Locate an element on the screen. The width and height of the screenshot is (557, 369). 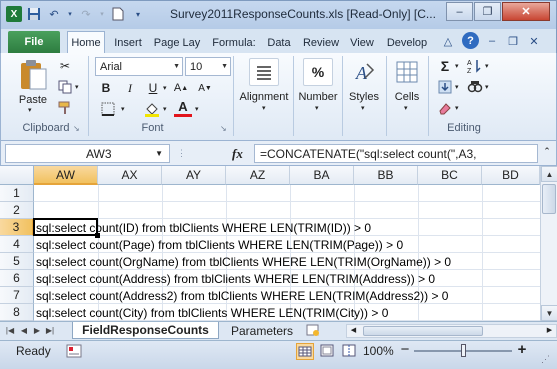
column-header: BC is located at coordinates (450, 175).